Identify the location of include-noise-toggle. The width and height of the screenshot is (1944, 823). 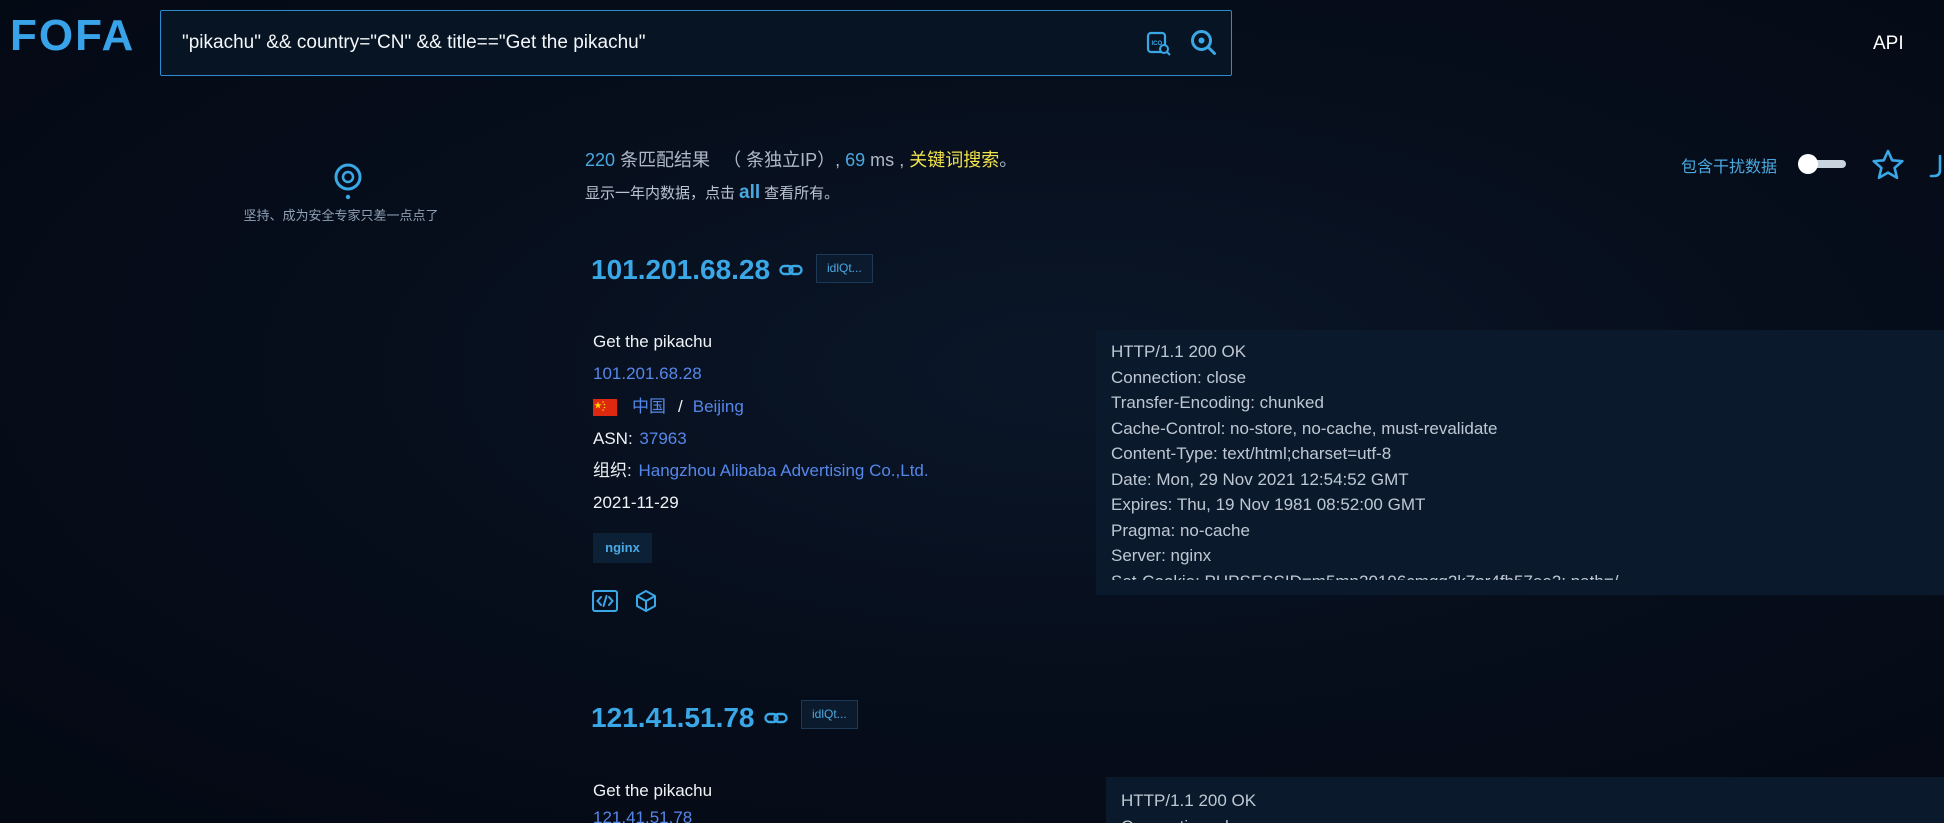
(1822, 164).